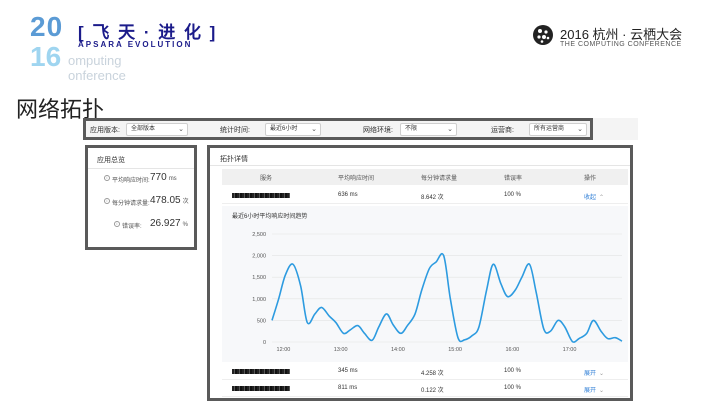 The image size is (720, 405). Describe the element at coordinates (132, 227) in the screenshot. I see `metric-label: 错误率:` at that location.